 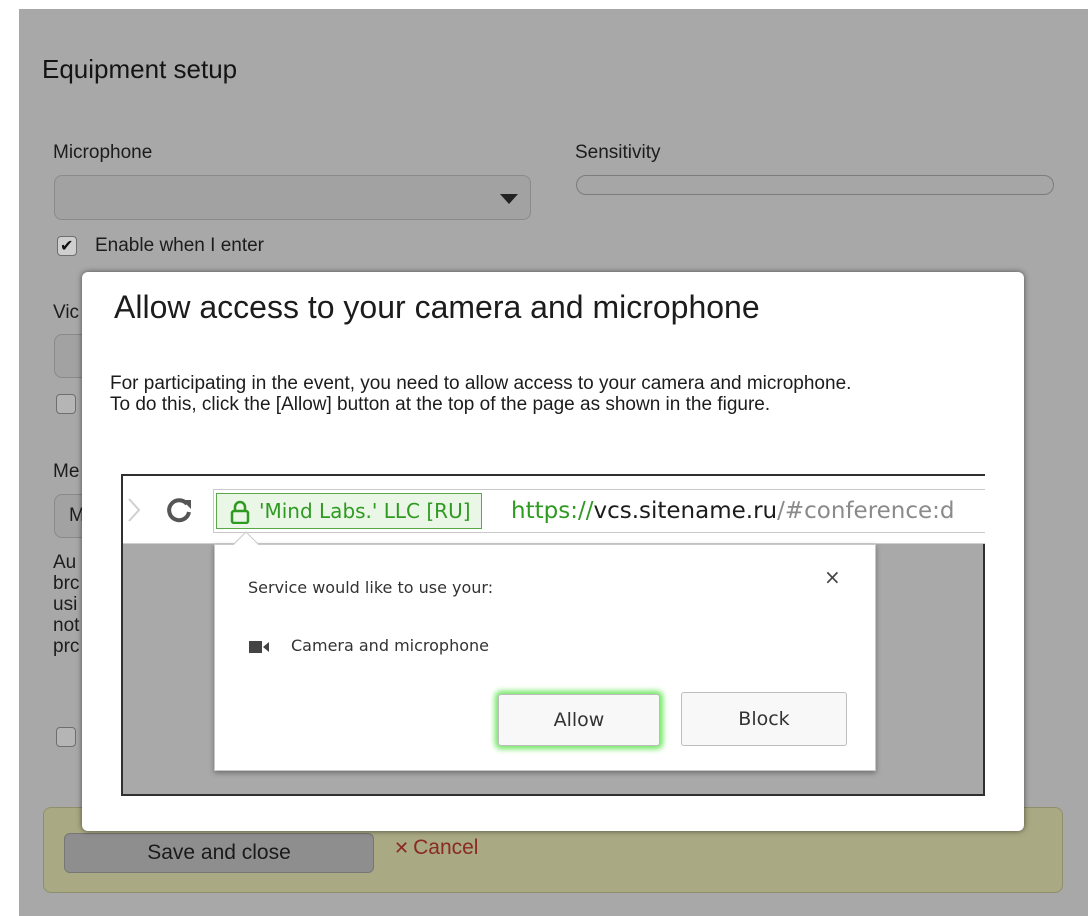 I want to click on video-label: Vic, so click(x=66, y=312).